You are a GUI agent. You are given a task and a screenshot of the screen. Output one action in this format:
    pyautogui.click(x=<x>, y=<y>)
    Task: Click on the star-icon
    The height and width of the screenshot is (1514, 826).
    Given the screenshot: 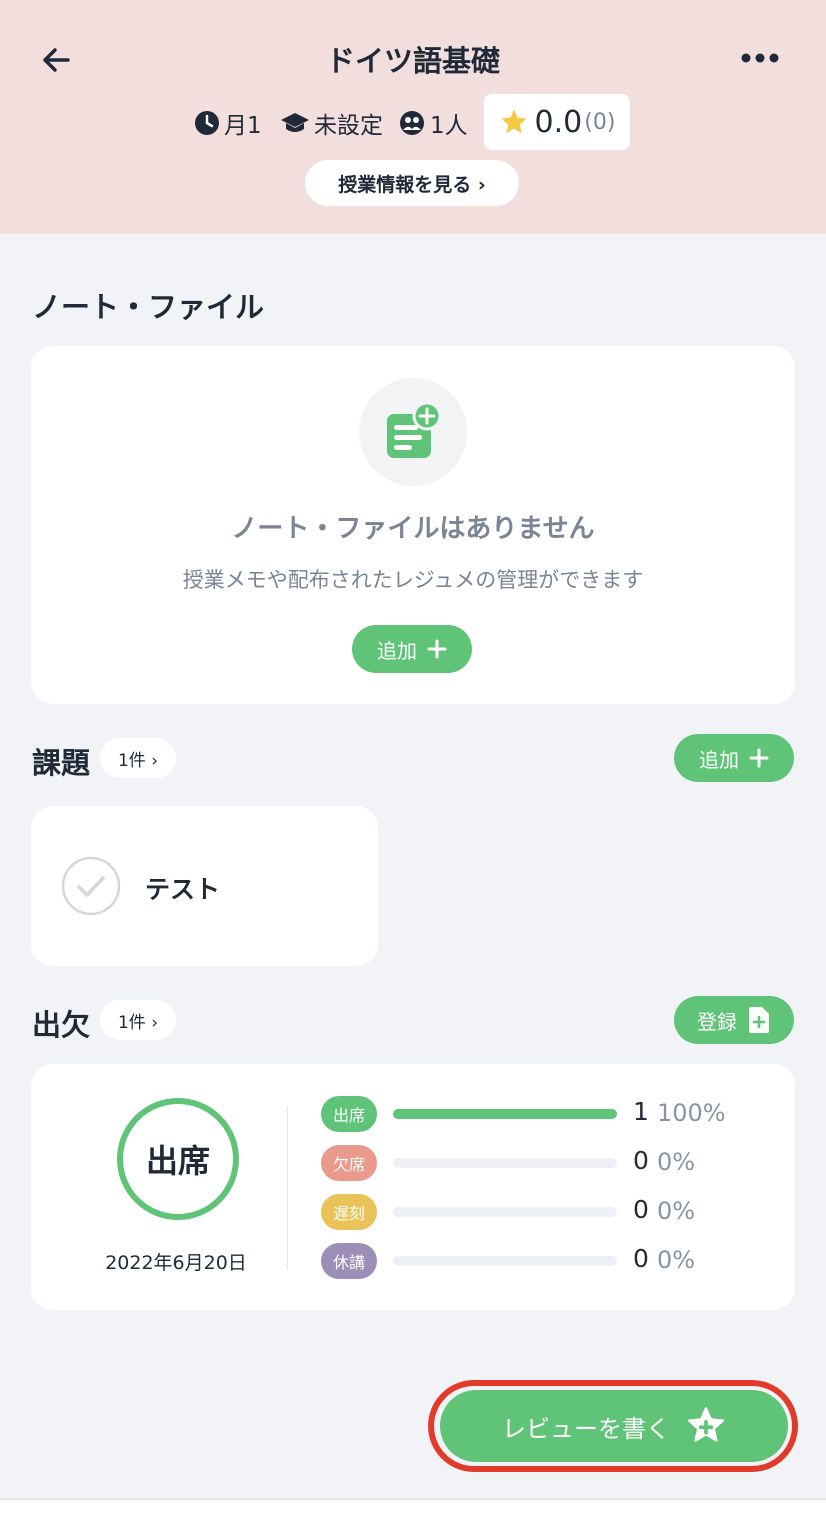 What is the action you would take?
    pyautogui.click(x=514, y=121)
    